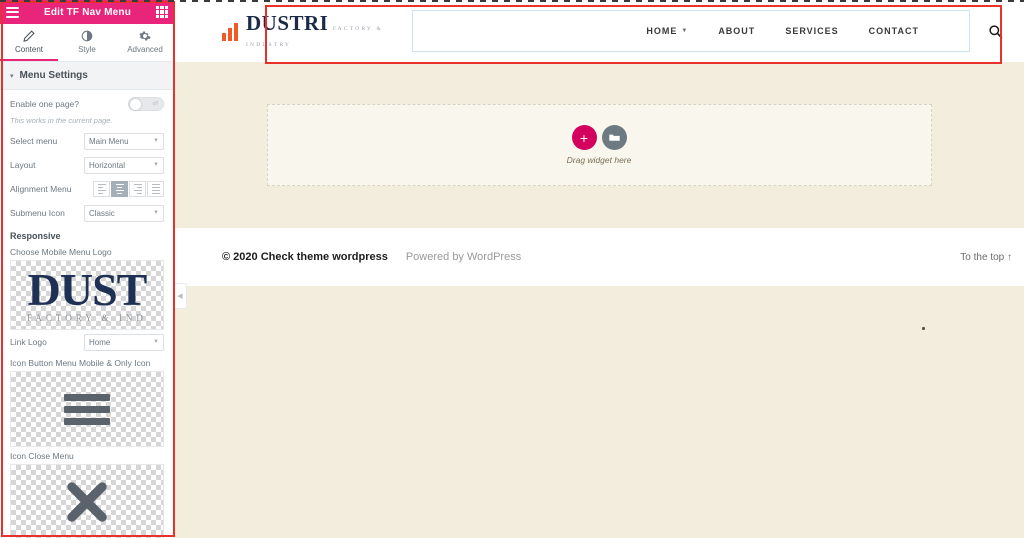 This screenshot has width=1024, height=538. I want to click on select-menu-value: Main Menu, so click(109, 141).